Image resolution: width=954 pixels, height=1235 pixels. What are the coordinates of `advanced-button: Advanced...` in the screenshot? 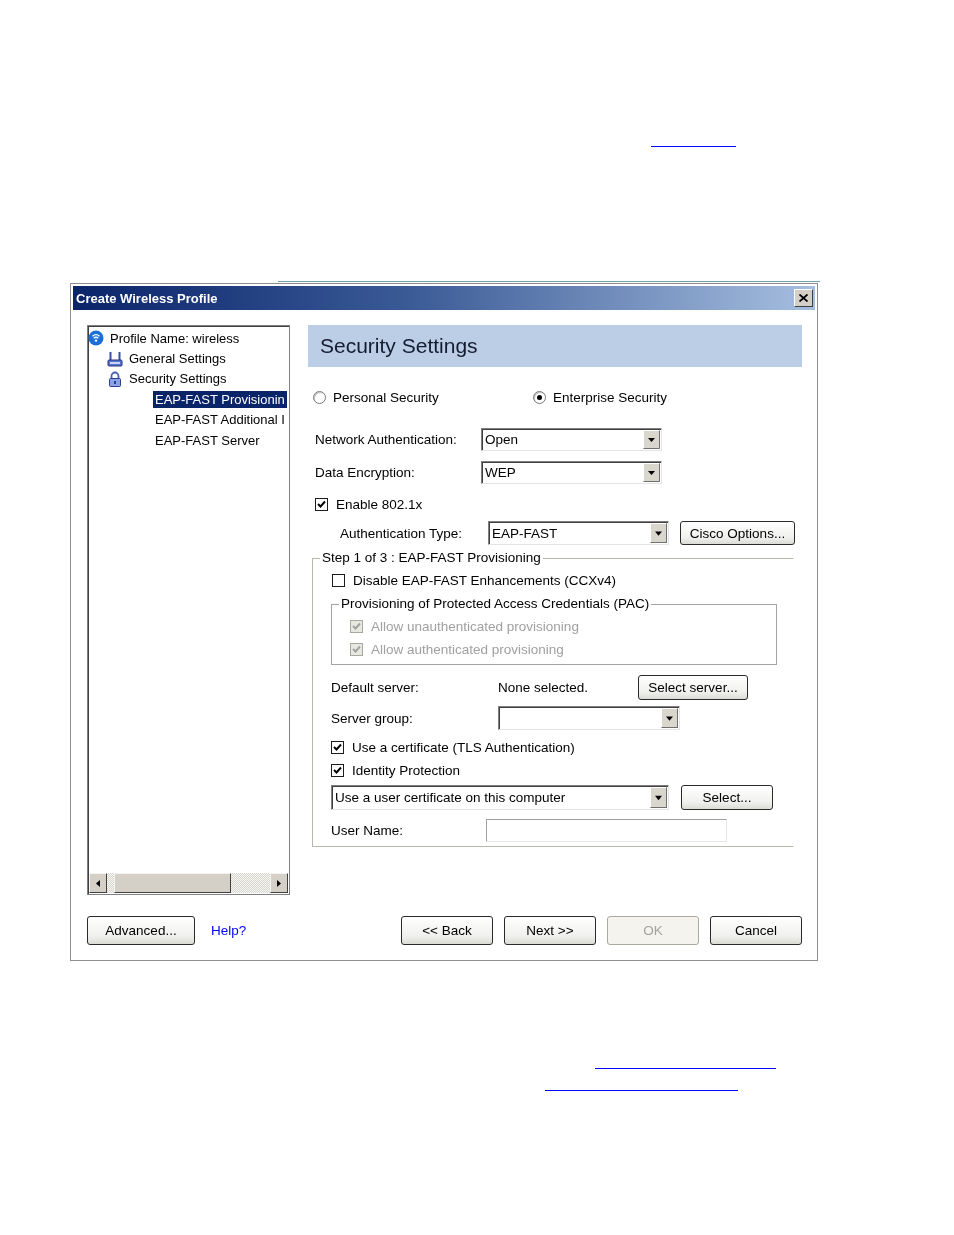 It's located at (141, 930).